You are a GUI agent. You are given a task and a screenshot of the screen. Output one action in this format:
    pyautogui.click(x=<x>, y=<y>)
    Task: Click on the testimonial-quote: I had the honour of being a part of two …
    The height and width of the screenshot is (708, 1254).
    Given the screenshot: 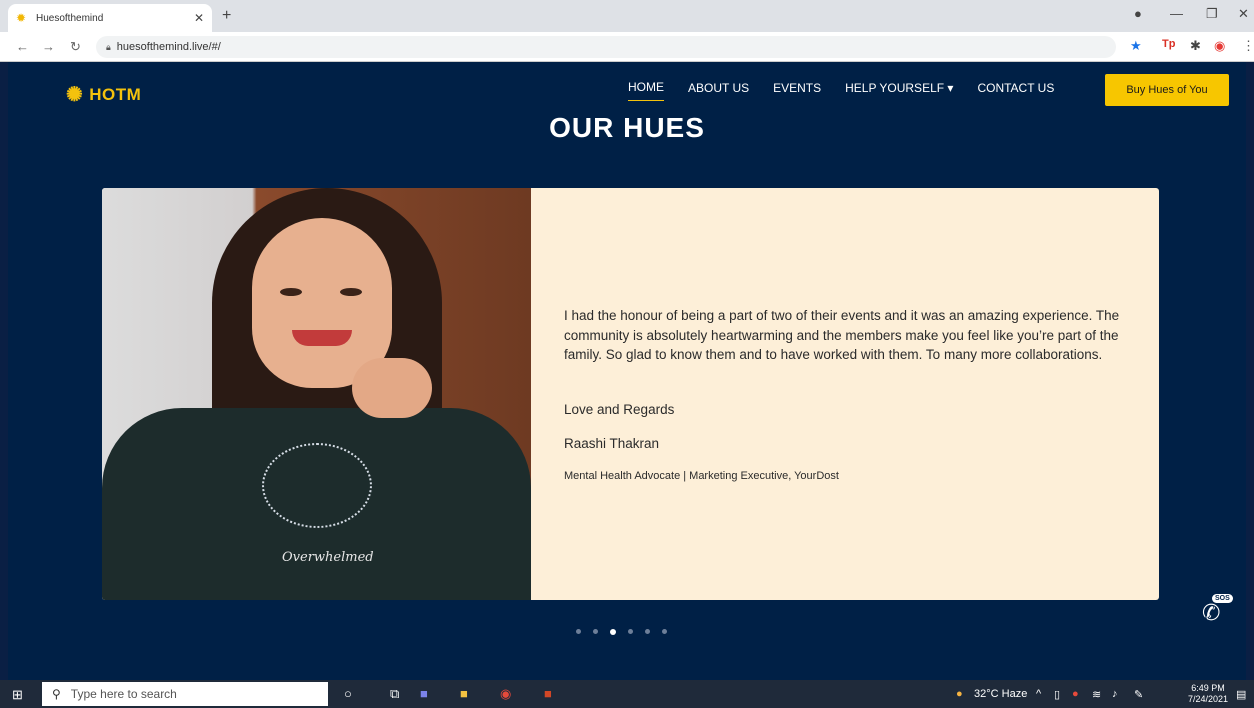 What is the action you would take?
    pyautogui.click(x=842, y=335)
    